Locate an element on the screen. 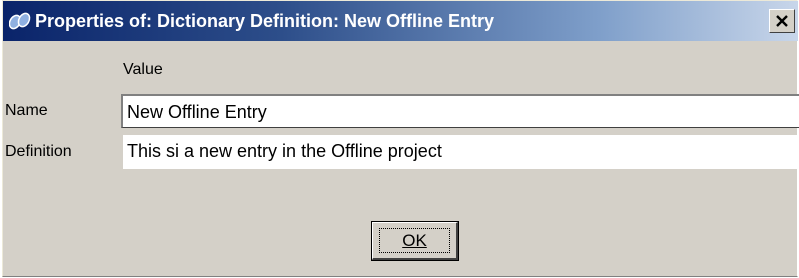  name-field: New Offline Entry is located at coordinates (460, 111).